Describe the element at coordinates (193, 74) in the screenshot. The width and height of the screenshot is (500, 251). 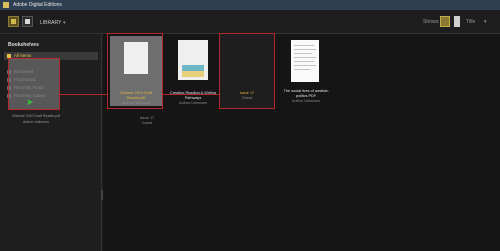
I see `cover-art` at that location.